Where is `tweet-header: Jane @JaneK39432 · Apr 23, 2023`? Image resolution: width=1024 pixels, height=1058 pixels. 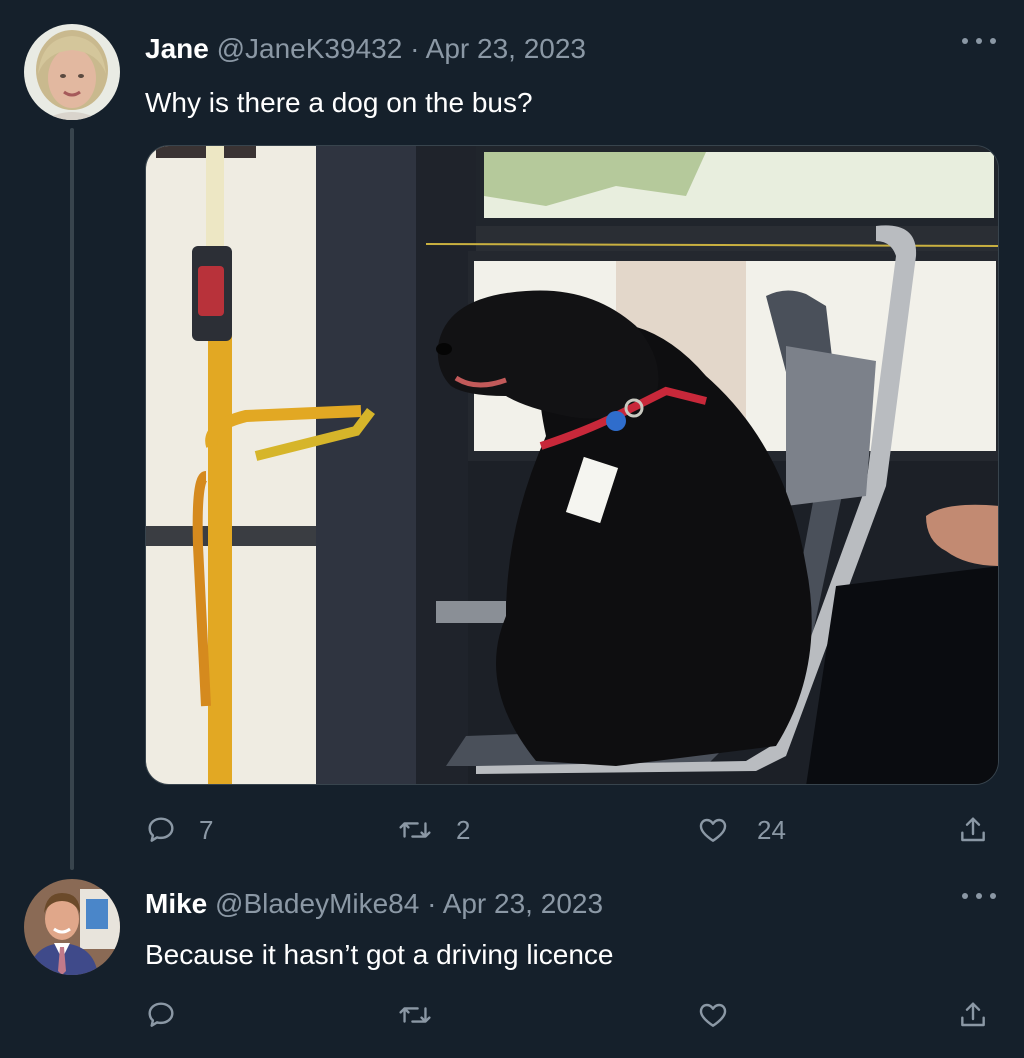
tweet-header: Jane @JaneK39432 · Apr 23, 2023 is located at coordinates (365, 49).